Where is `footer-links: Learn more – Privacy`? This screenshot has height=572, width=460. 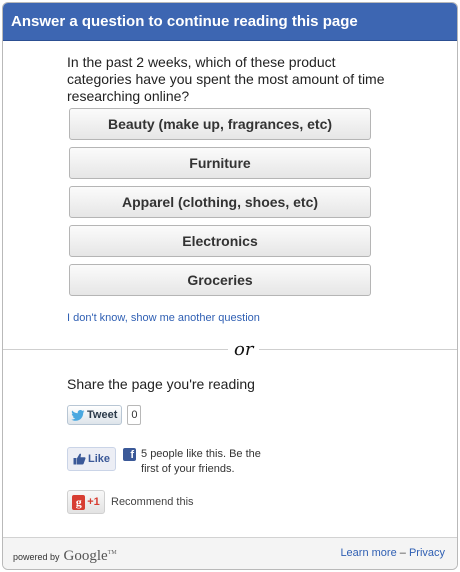 footer-links: Learn more – Privacy is located at coordinates (392, 553).